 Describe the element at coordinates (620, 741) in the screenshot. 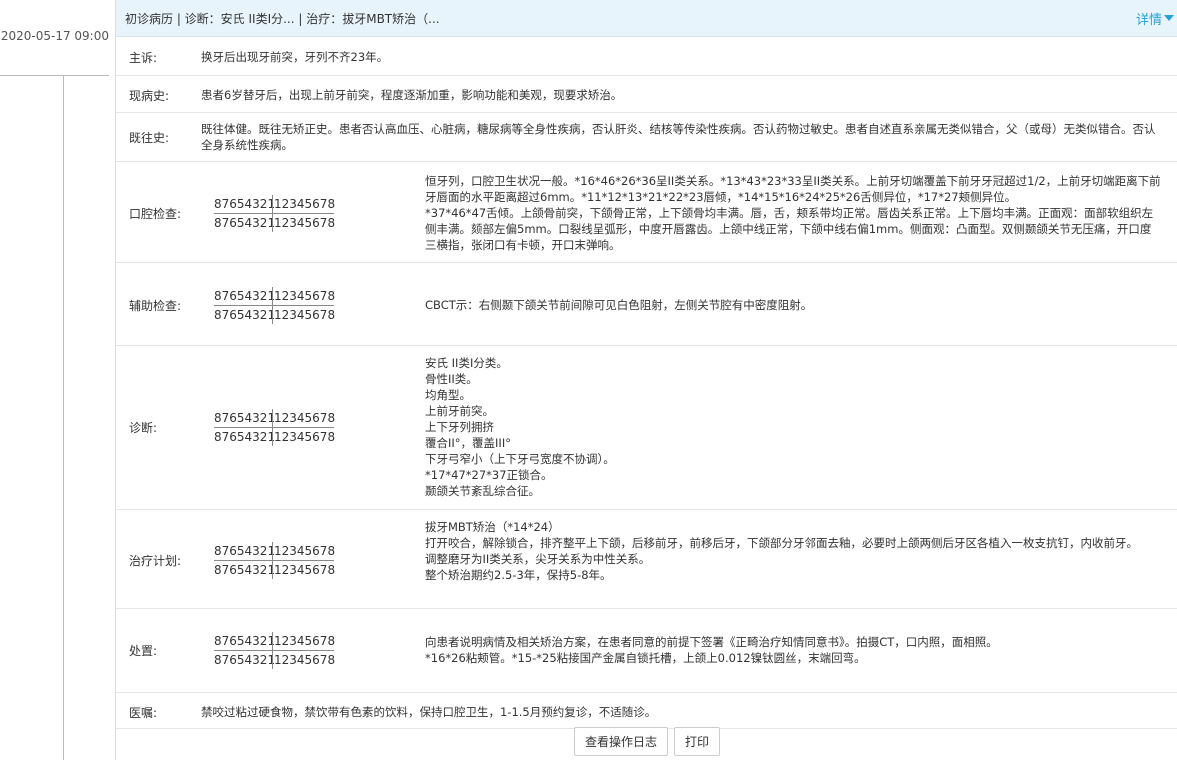

I see `view-log-button: 查看操作日志` at that location.